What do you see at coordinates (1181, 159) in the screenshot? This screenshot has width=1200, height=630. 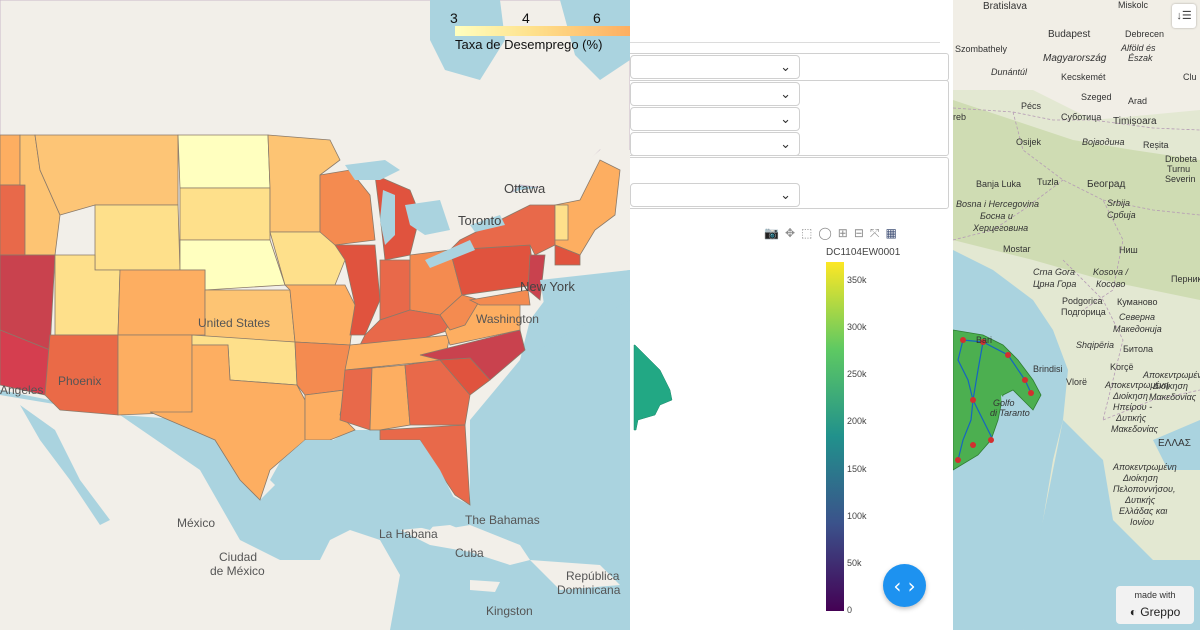 I see `label-drobeta1: Drobeta` at bounding box center [1181, 159].